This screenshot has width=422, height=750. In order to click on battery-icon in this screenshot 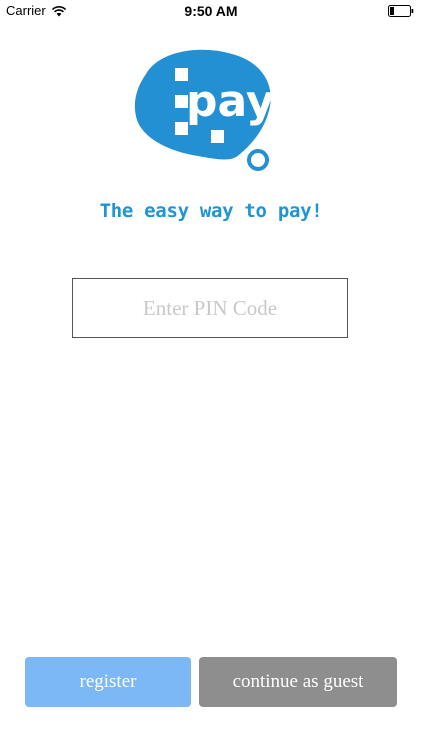, I will do `click(401, 11)`.